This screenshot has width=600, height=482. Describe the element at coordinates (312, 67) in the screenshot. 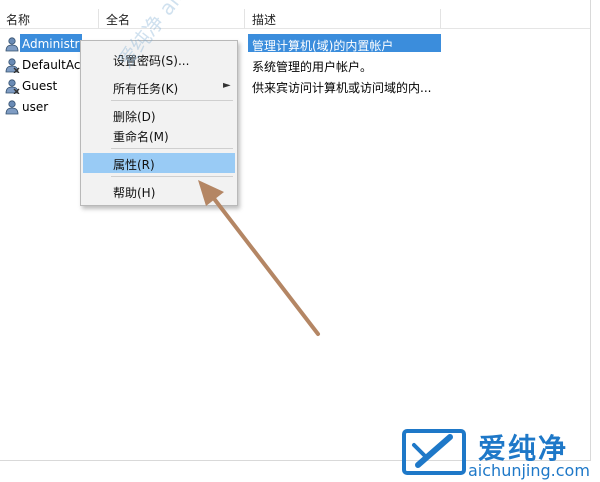

I see `user-description: 系统管理的用户帐户。` at that location.